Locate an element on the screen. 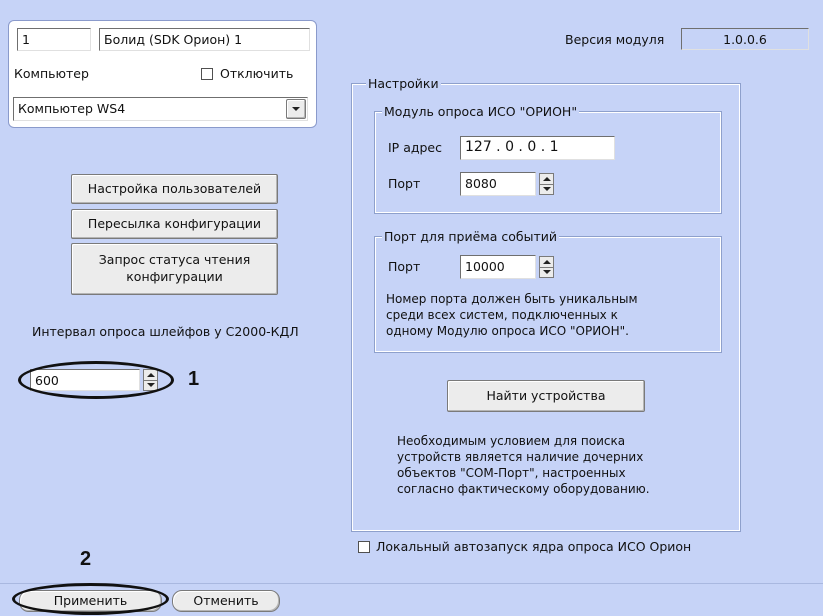 The image size is (823, 616). computer-dropdown-button is located at coordinates (296, 109).